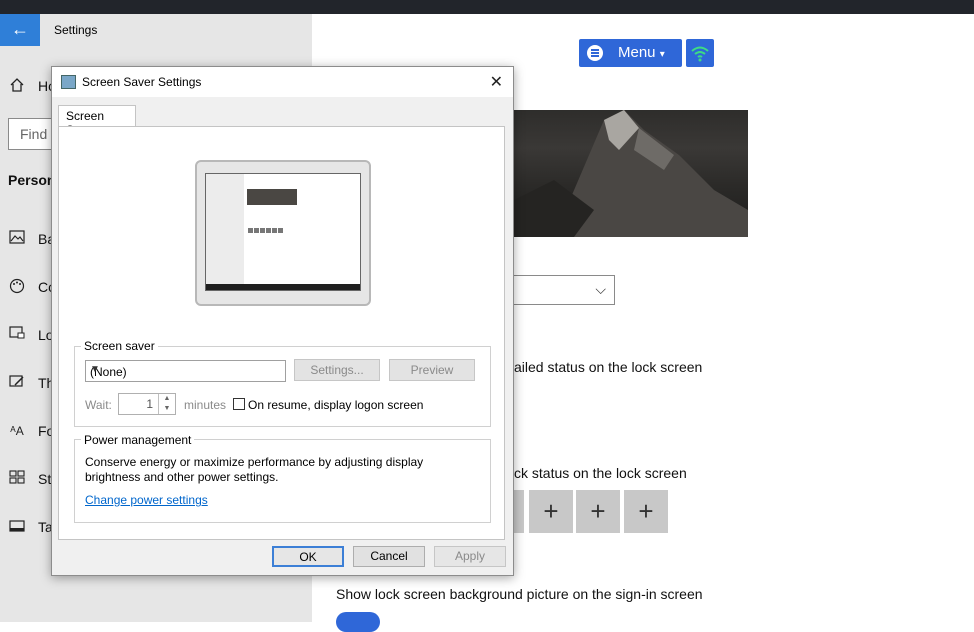 The width and height of the screenshot is (974, 632). I want to click on resume-logon-checkbox, so click(239, 404).